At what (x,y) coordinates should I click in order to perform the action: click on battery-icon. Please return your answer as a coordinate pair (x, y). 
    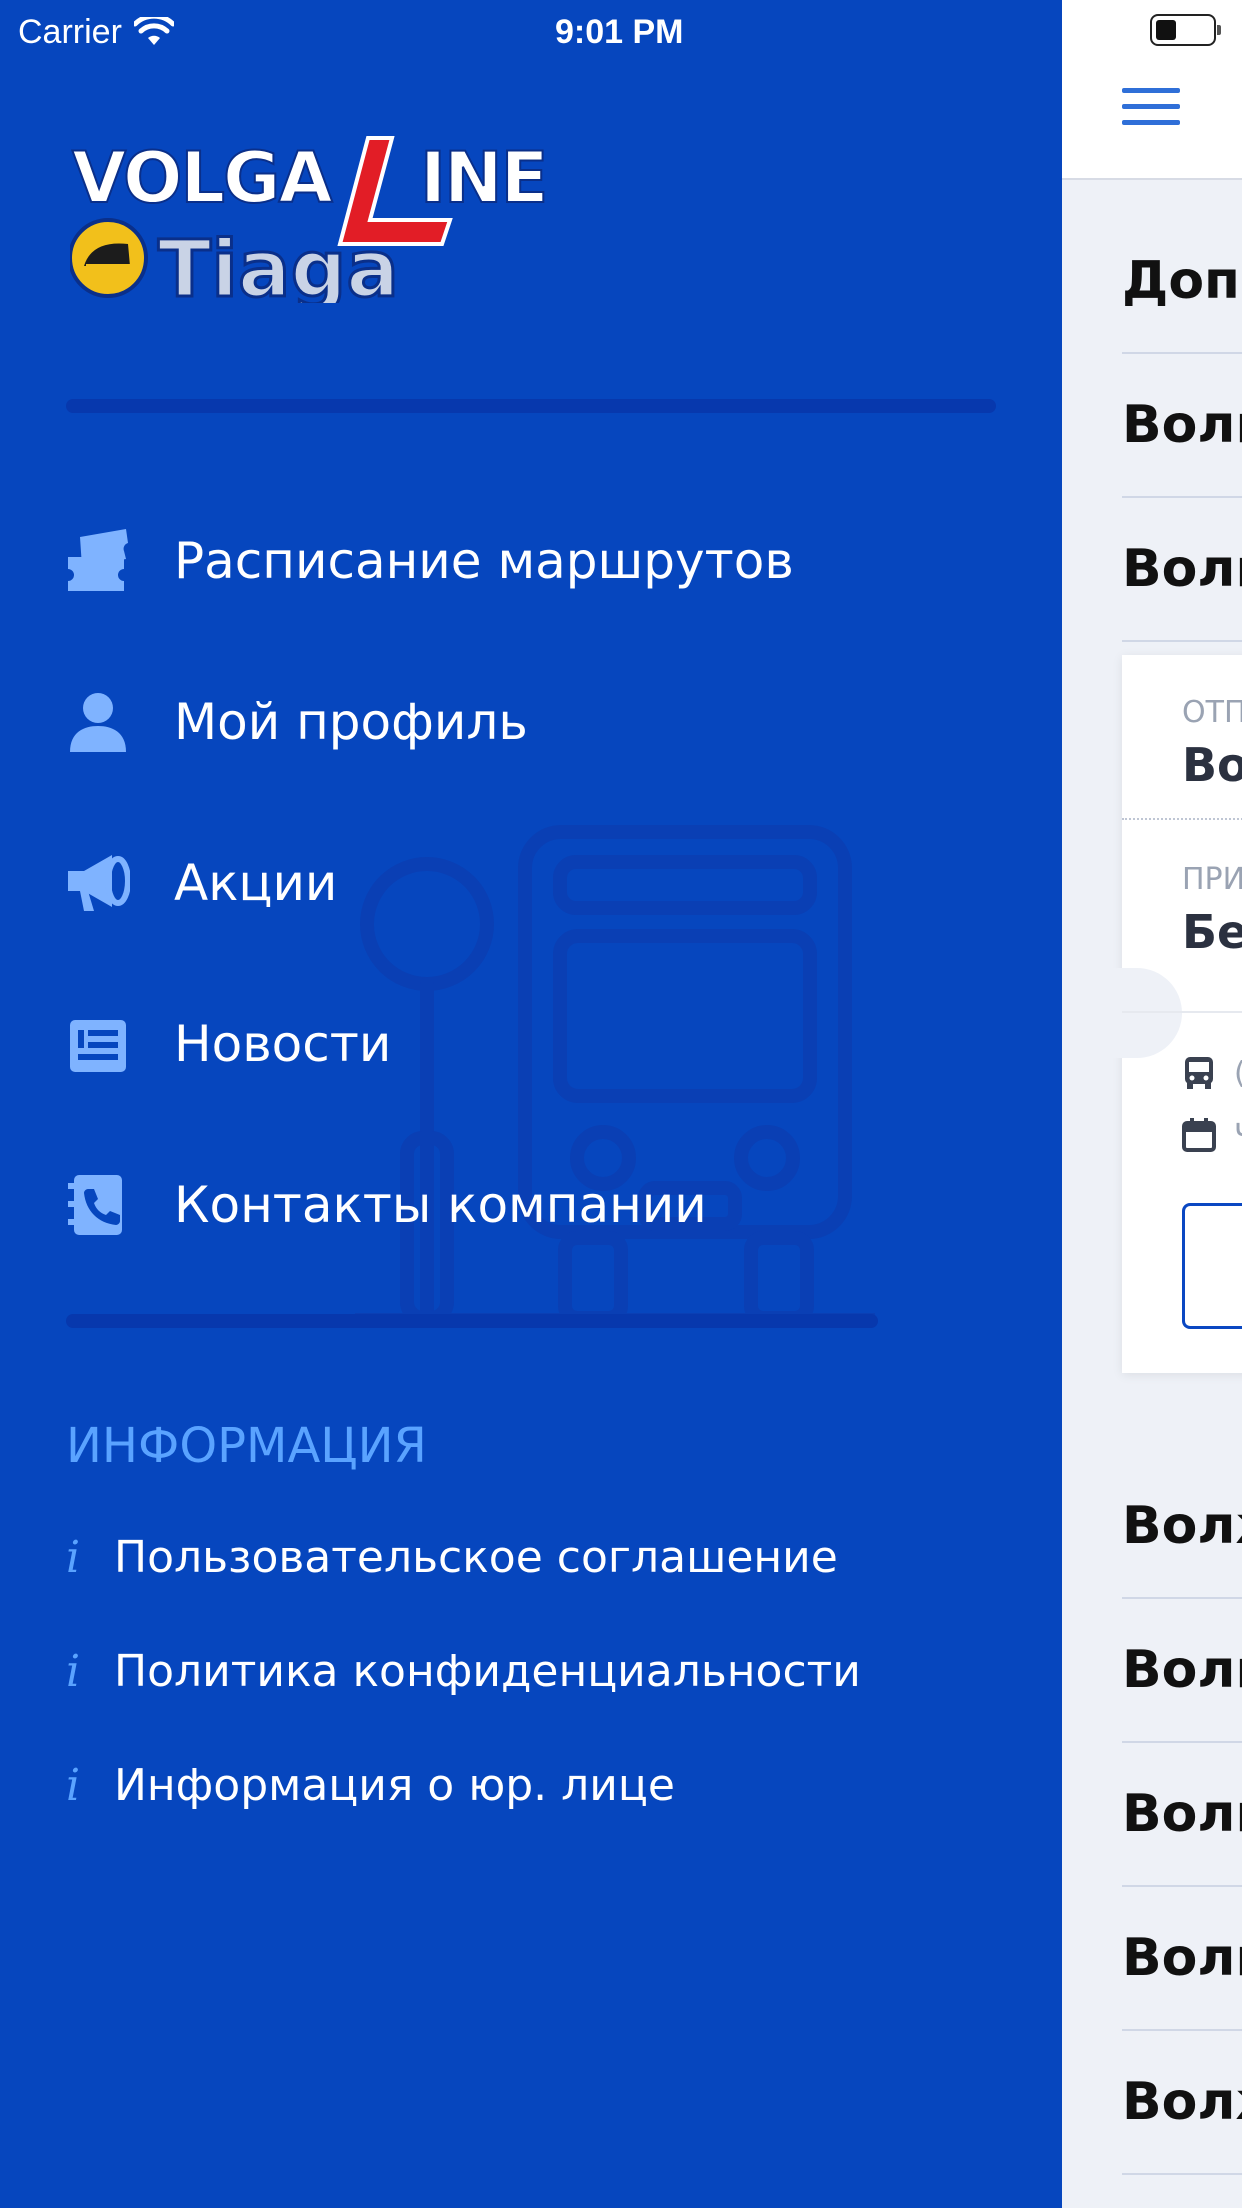
    Looking at the image, I should click on (1185, 30).